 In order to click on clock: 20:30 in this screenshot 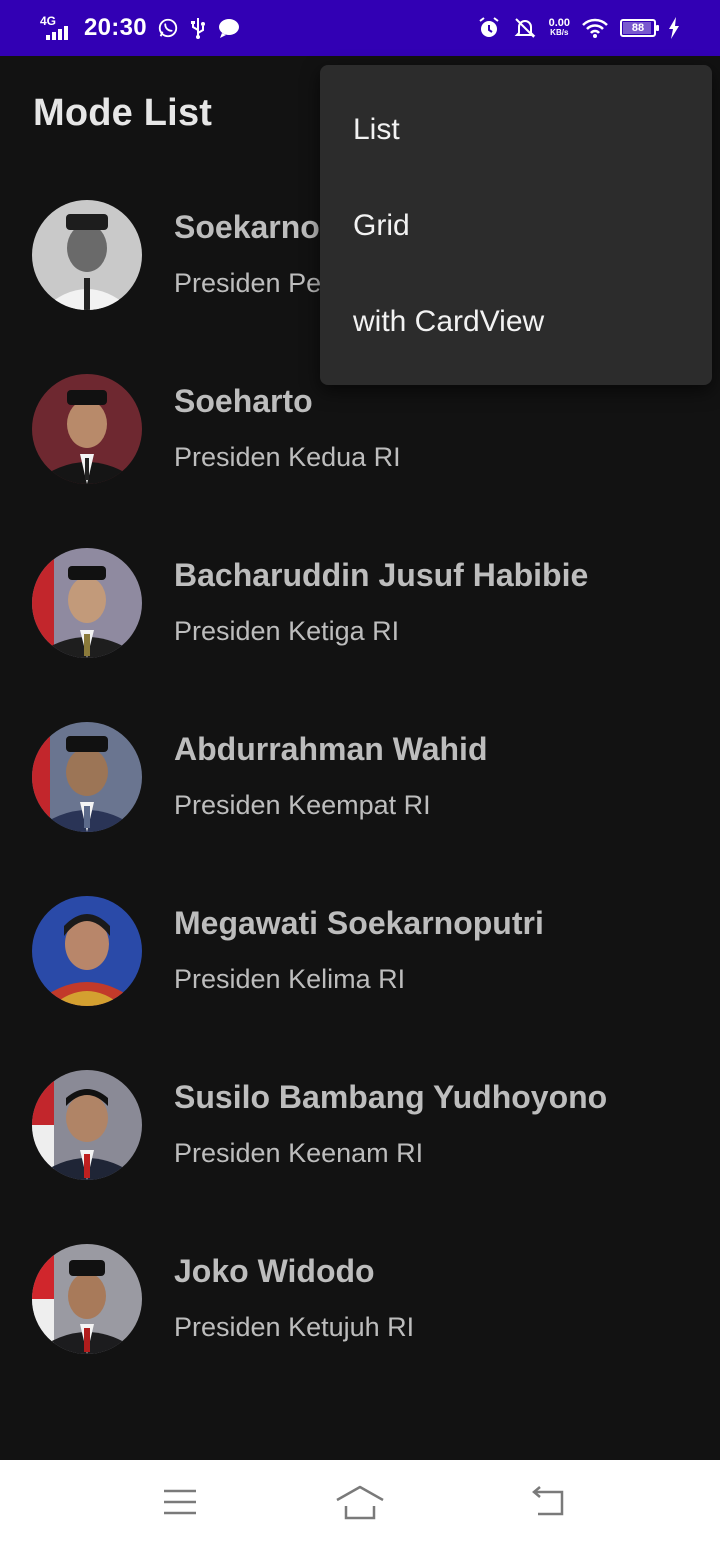, I will do `click(115, 27)`.